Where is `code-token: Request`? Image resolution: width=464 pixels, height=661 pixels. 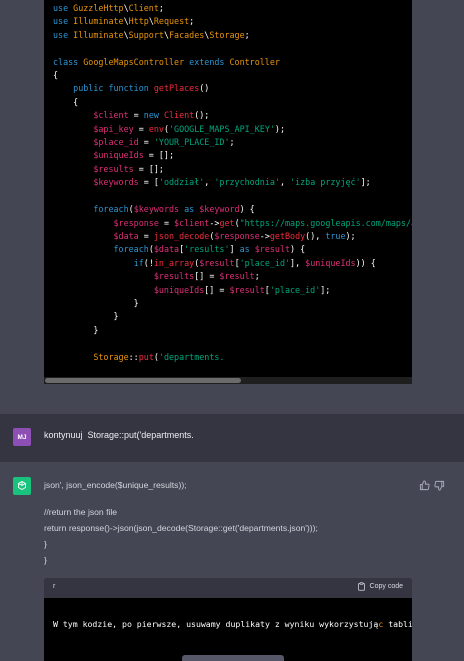 code-token: Request is located at coordinates (171, 21).